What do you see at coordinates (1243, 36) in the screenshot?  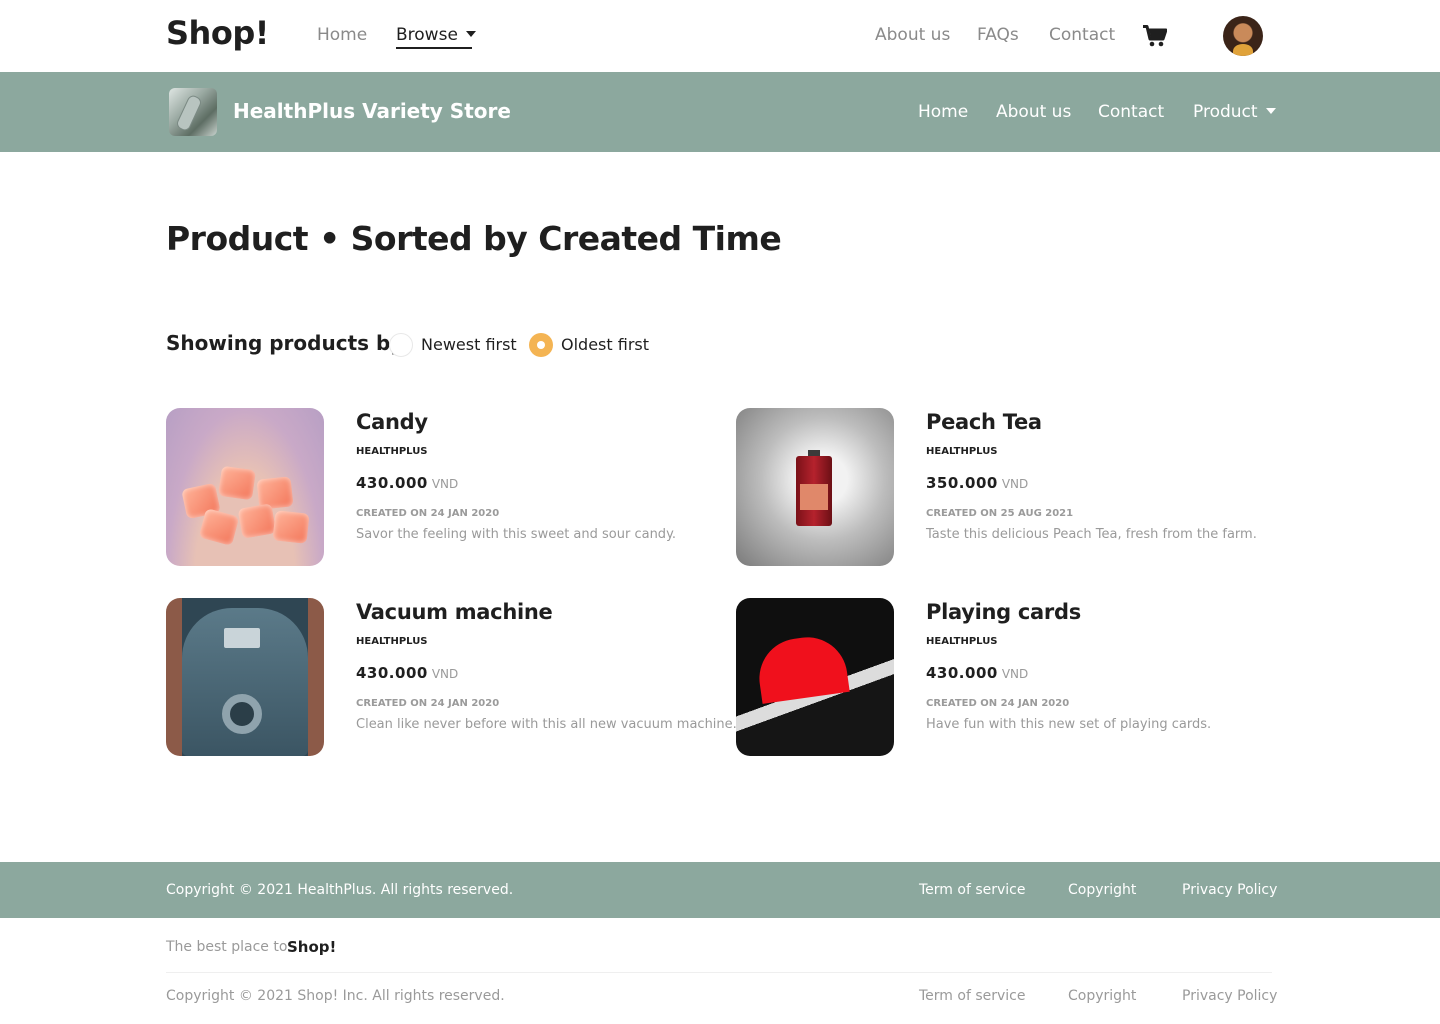 I see `user-avatar` at bounding box center [1243, 36].